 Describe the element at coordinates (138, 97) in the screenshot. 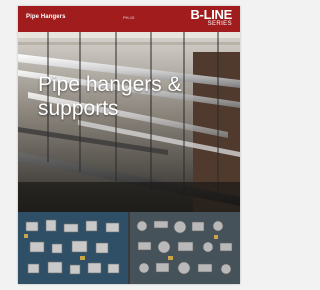

I see `cover-title: Pipe hangers & supports` at that location.